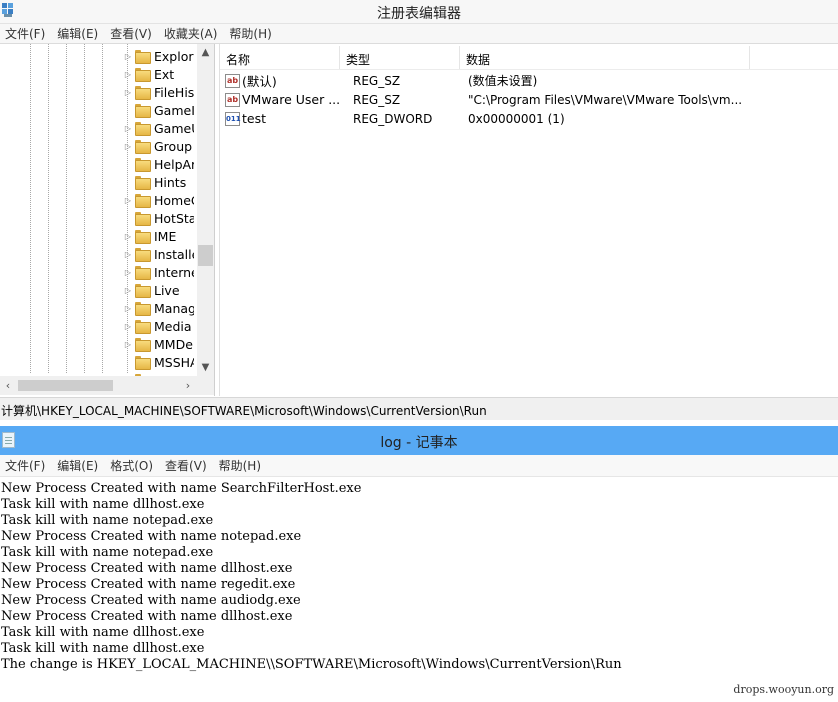  What do you see at coordinates (241, 465) in the screenshot?
I see `notepad-menu-help: 帮助(H)` at bounding box center [241, 465].